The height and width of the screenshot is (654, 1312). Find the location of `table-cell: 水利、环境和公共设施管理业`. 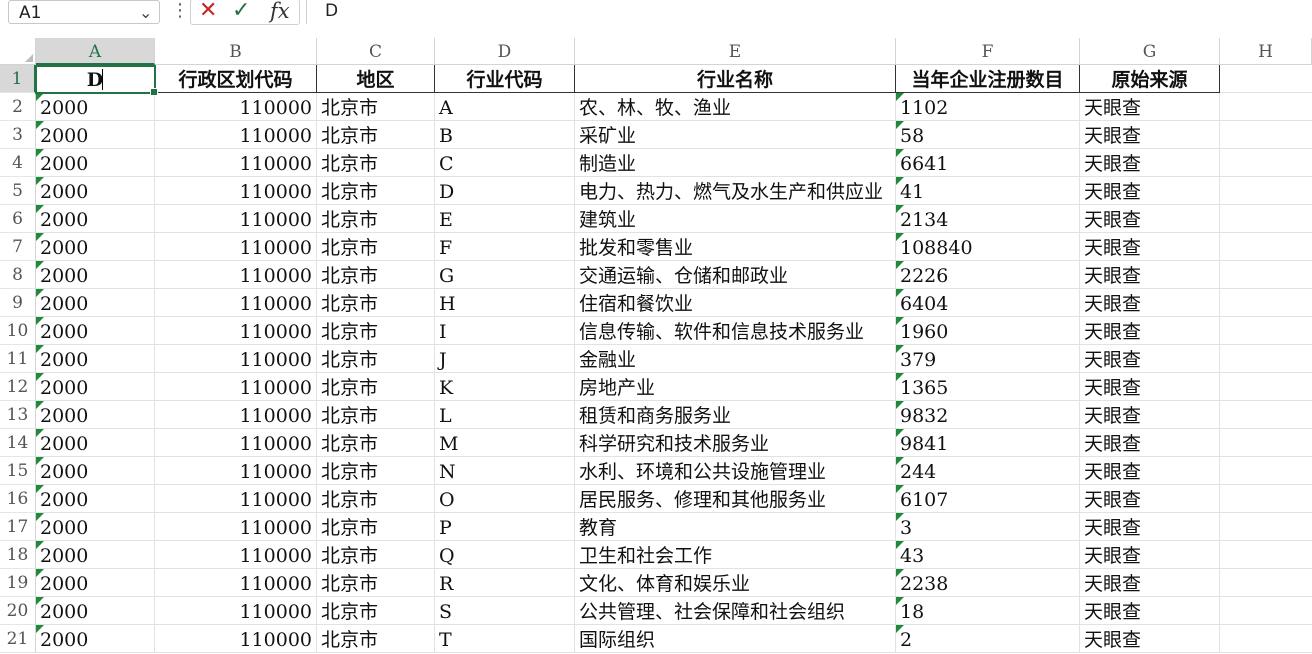

table-cell: 水利、环境和公共设施管理业 is located at coordinates (735, 471).